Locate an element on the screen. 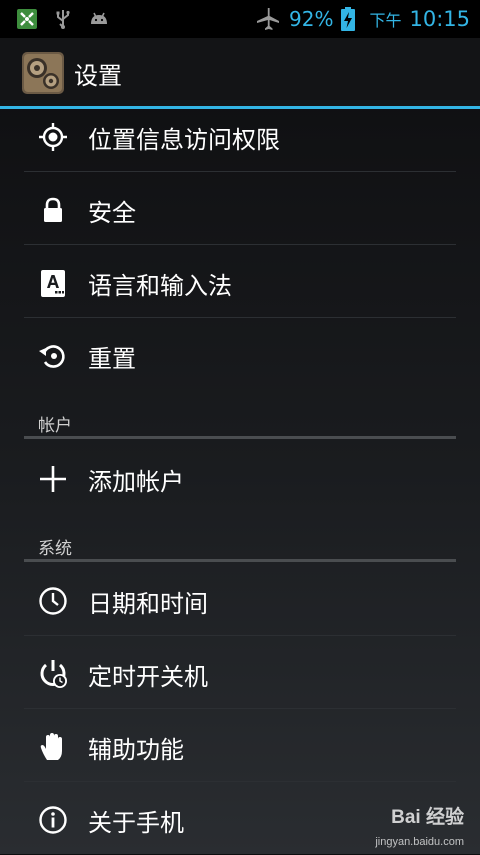 The height and width of the screenshot is (855, 480). usb-icon is located at coordinates (63, 19).